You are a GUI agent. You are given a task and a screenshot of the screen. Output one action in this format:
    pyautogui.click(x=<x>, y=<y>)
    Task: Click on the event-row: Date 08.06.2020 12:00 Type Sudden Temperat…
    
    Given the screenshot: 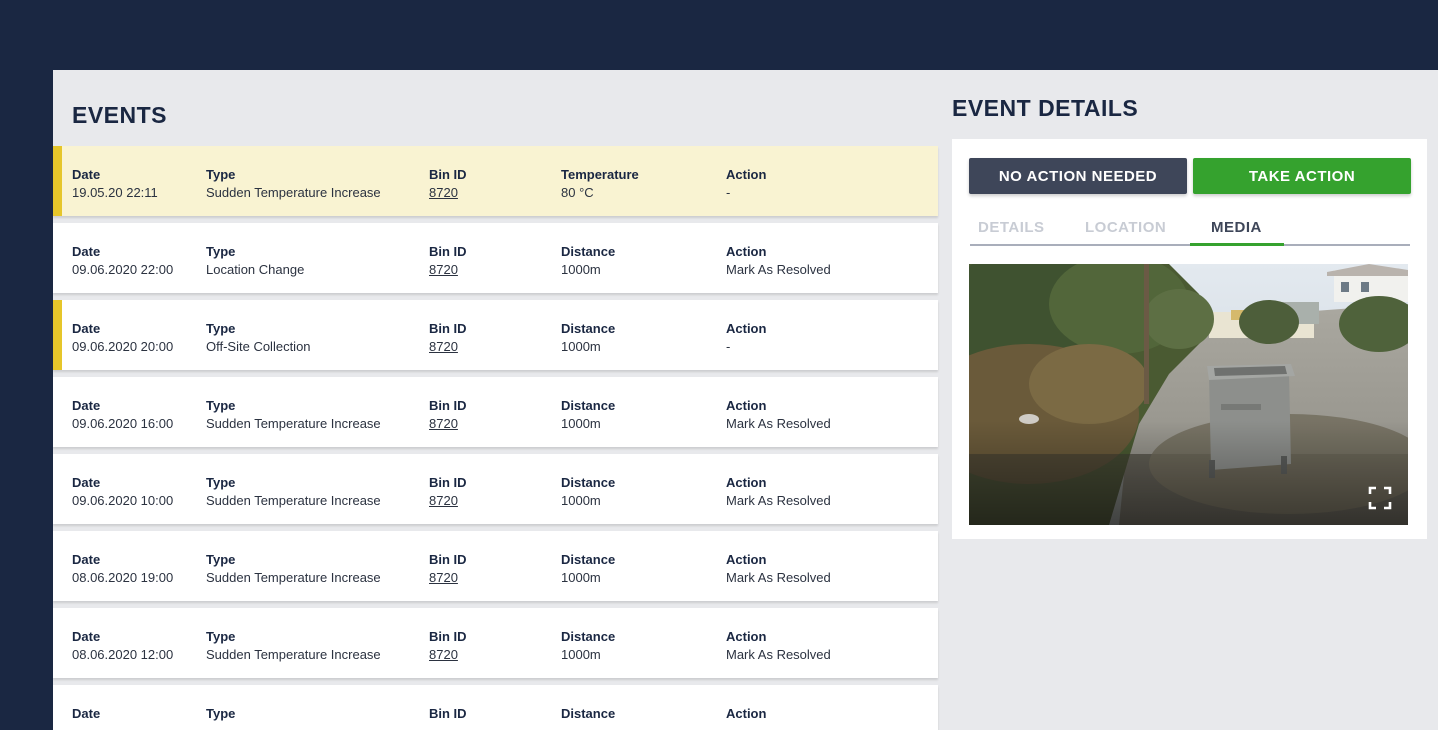 What is the action you would take?
    pyautogui.click(x=495, y=643)
    